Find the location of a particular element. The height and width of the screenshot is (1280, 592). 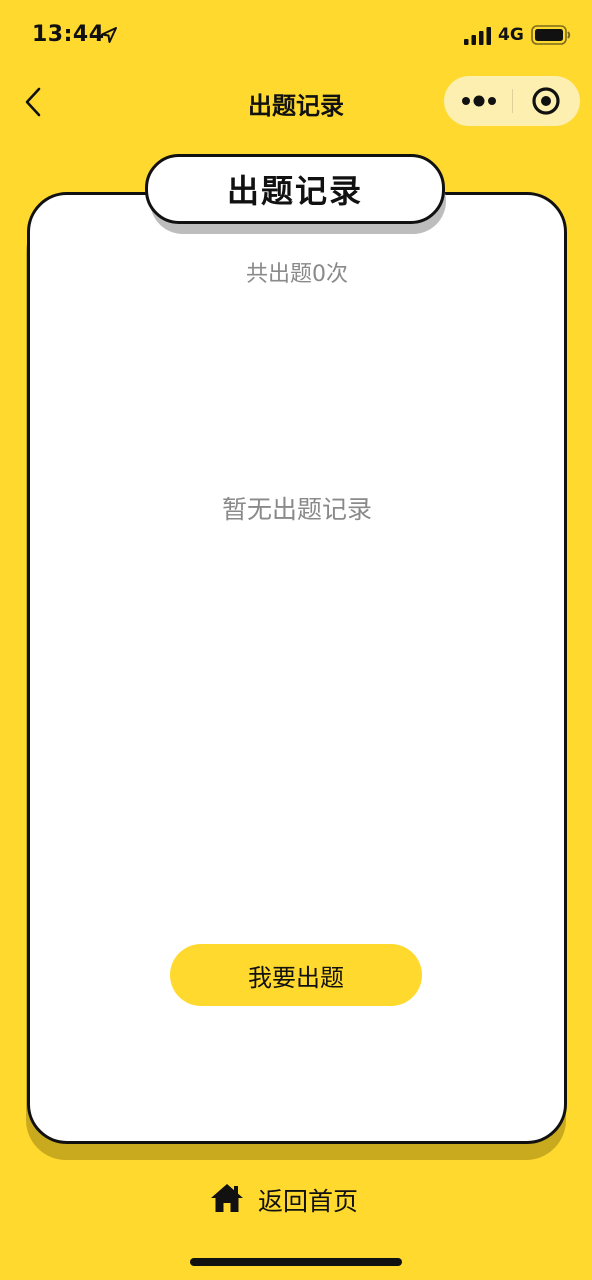

status-bar: 13:44 4G is located at coordinates (296, 35).